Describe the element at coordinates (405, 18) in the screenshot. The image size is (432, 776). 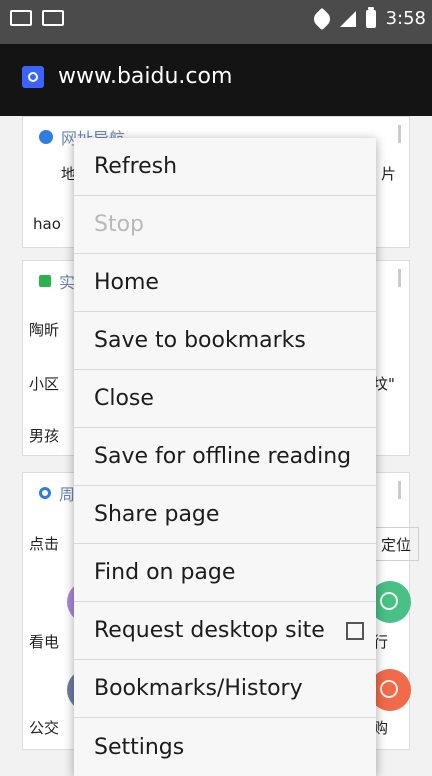
I see `clock: 3:58` at that location.